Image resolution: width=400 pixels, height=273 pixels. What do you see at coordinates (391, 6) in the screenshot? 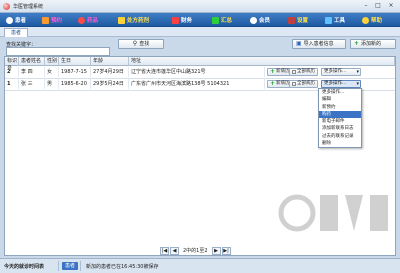
I see `close-button: ×` at bounding box center [391, 6].